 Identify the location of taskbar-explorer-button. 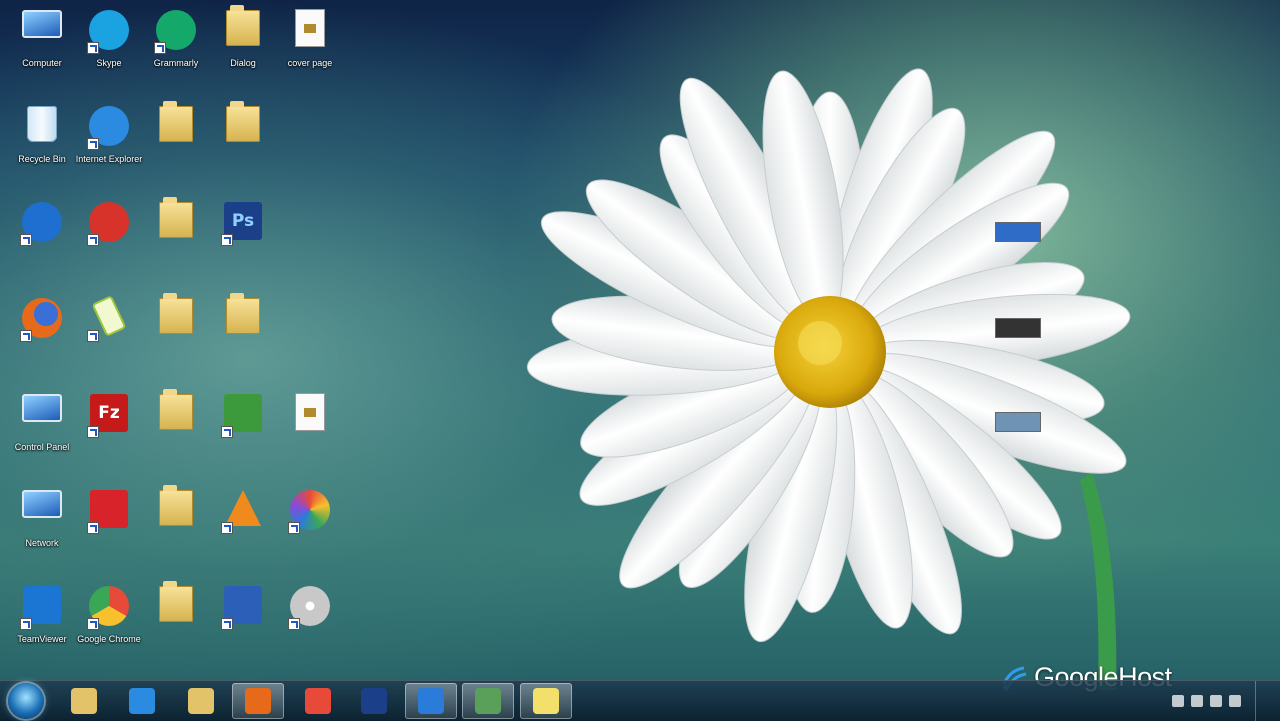
(201, 701).